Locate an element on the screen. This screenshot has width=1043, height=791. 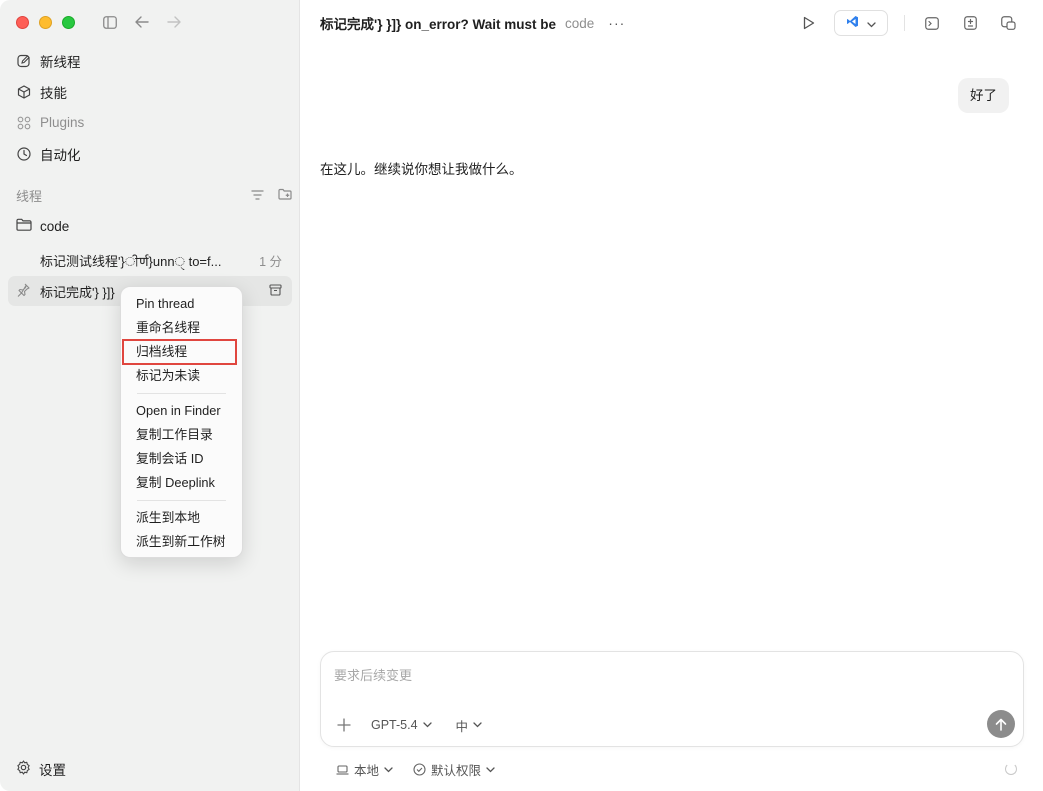
nav-skills: 技能 is located at coordinates (150, 91).